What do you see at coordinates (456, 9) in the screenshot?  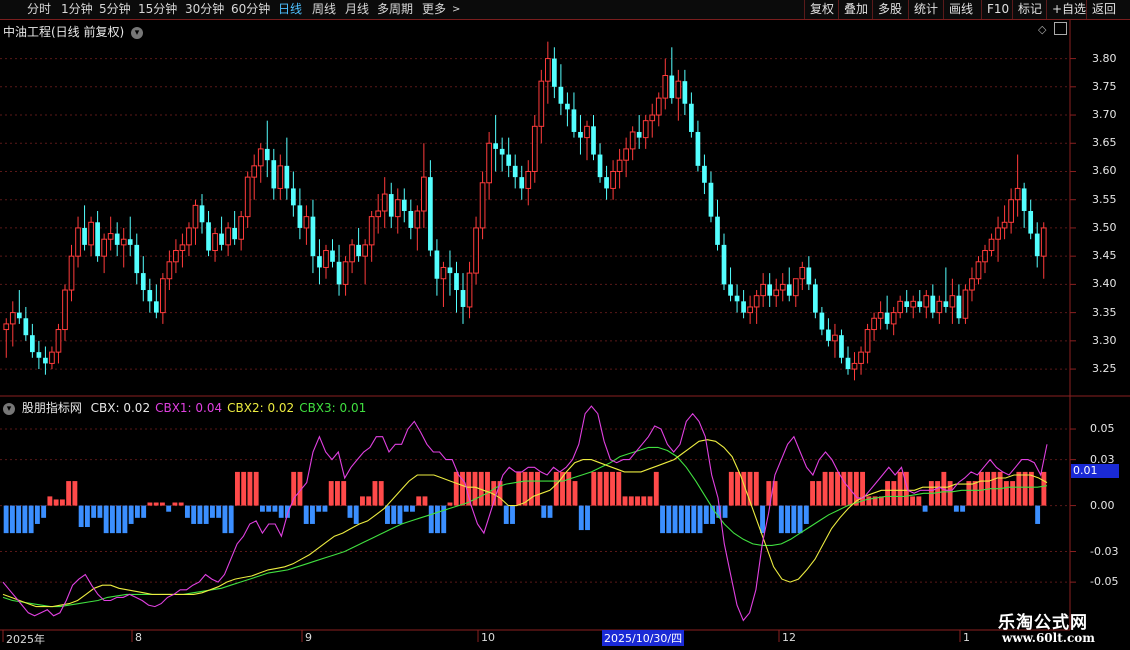 I see `more-arrow-icon: >` at bounding box center [456, 9].